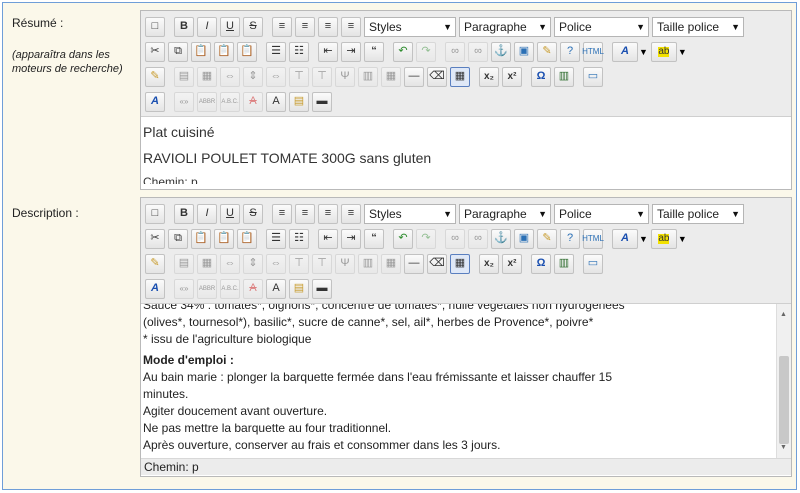 The image size is (800, 493). Describe the element at coordinates (247, 51) in the screenshot. I see `paste-word-icon: 📋` at that location.